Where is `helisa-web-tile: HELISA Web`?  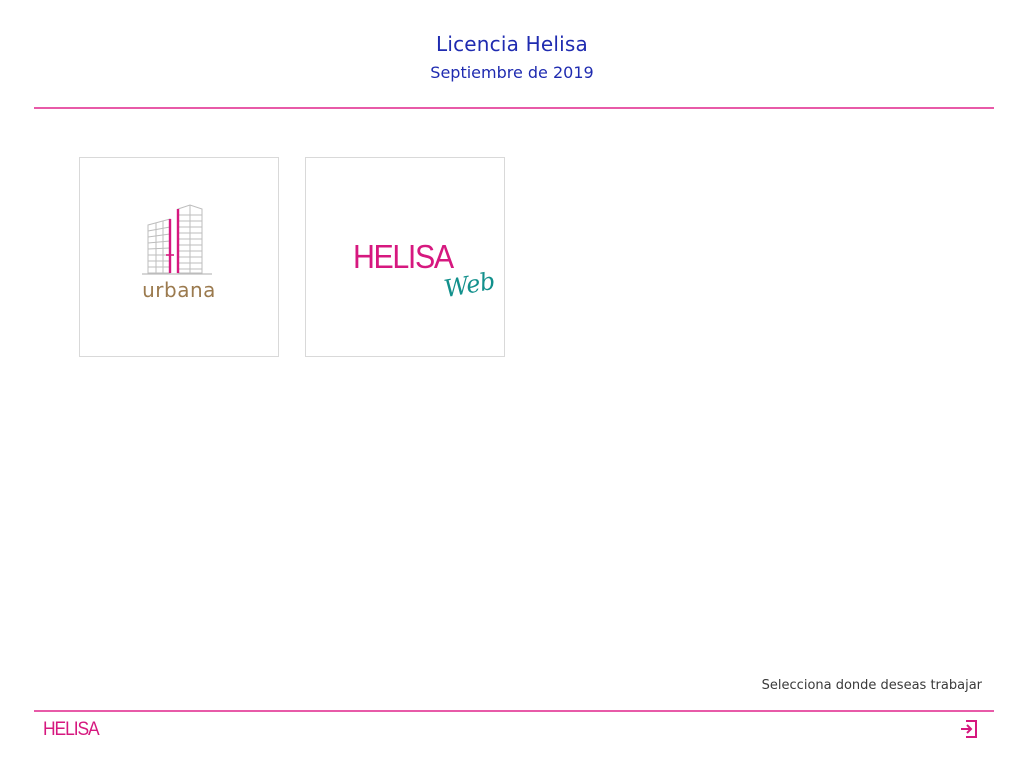 helisa-web-tile: HELISA Web is located at coordinates (405, 257).